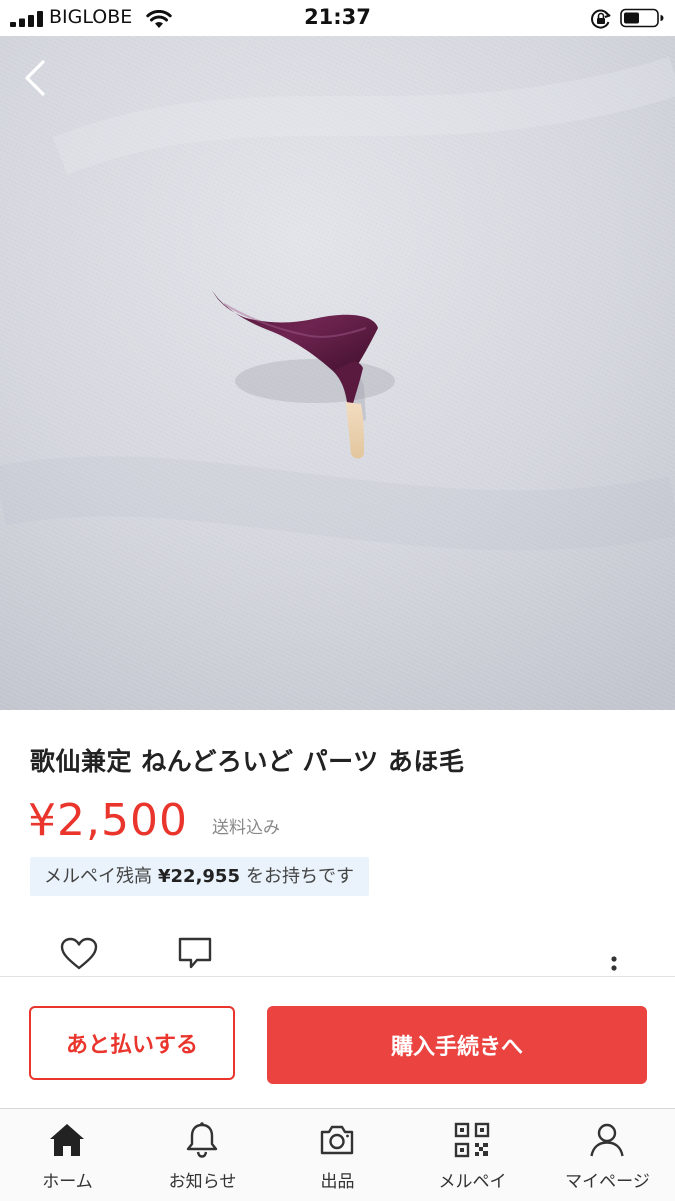 The height and width of the screenshot is (1201, 675). What do you see at coordinates (195, 954) in the screenshot?
I see `comment-icon` at bounding box center [195, 954].